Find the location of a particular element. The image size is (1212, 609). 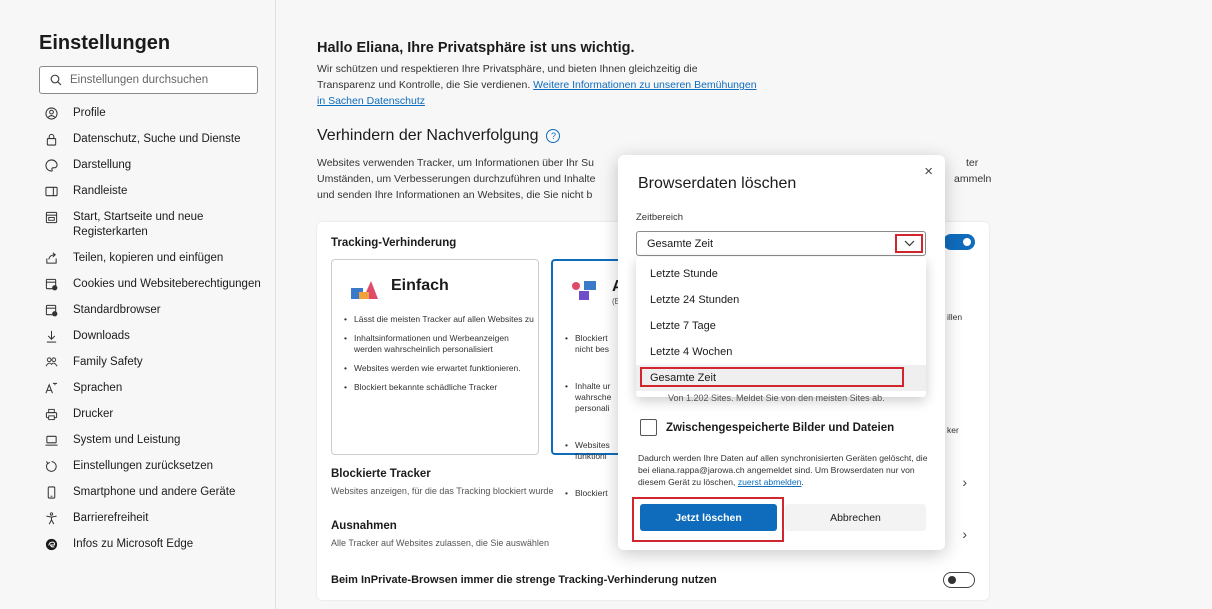

sidebar-item-accessibility: Barrierefreiheit is located at coordinates (154, 518).